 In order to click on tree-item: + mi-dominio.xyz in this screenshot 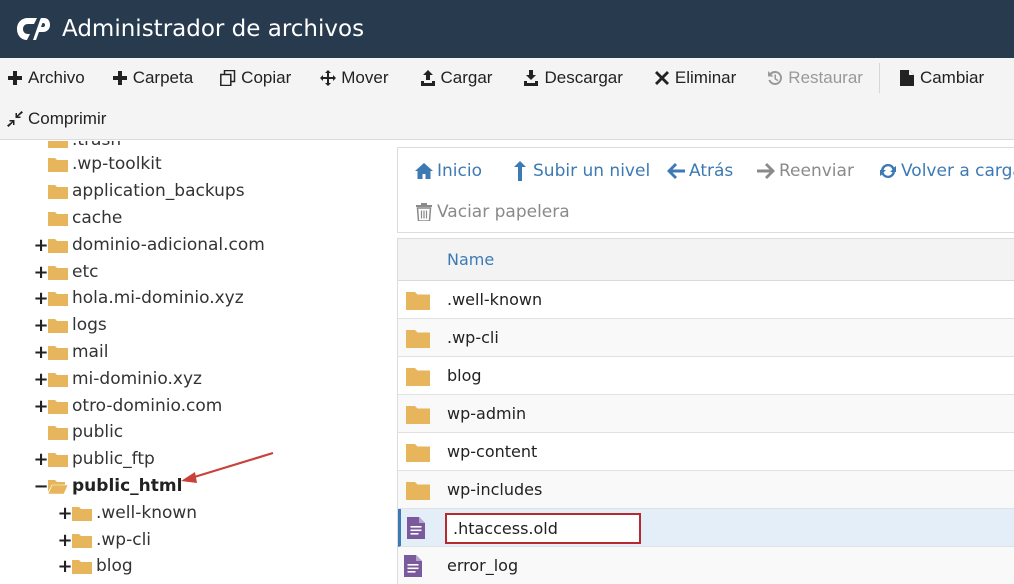, I will do `click(117, 379)`.